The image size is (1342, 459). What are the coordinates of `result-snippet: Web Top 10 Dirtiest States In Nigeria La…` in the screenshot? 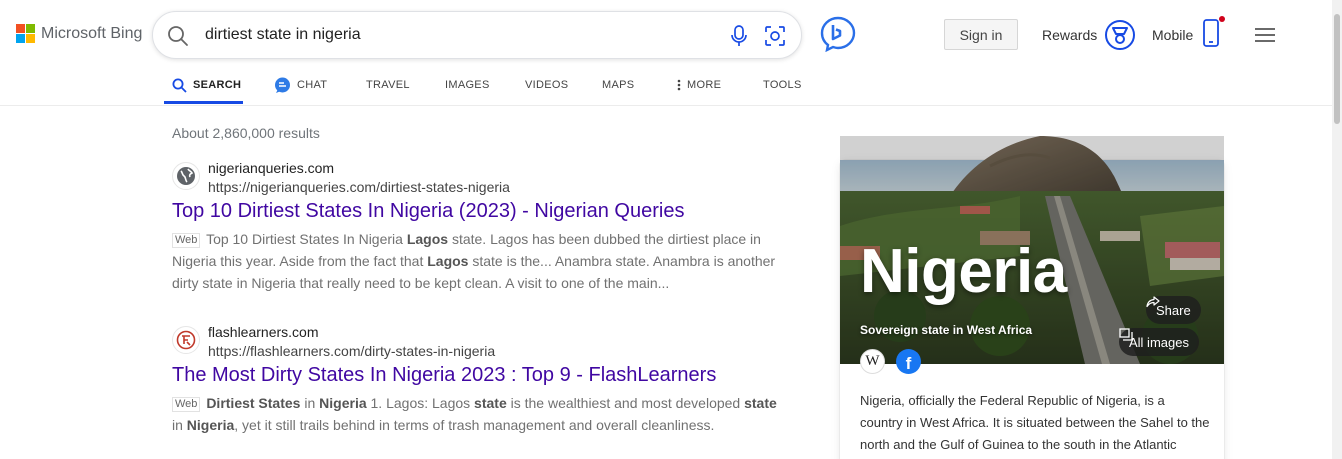 It's located at (478, 261).